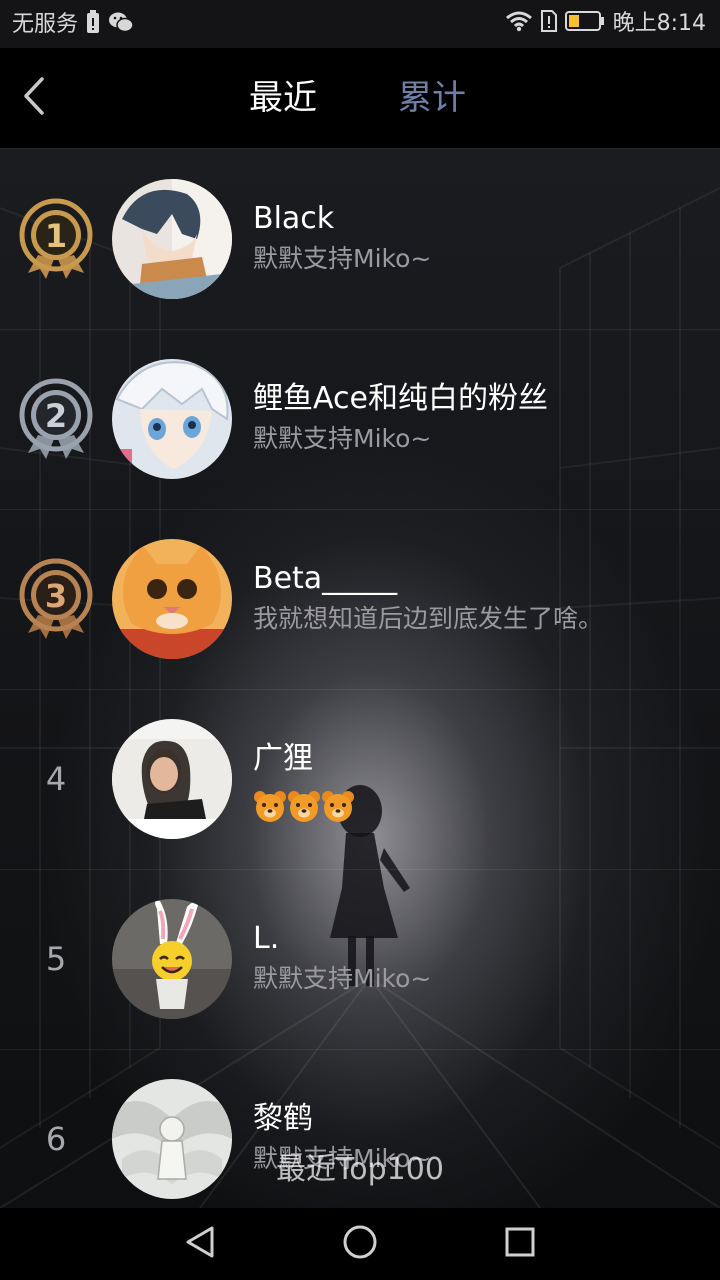  I want to click on silver-medal-icon: 2, so click(56, 418).